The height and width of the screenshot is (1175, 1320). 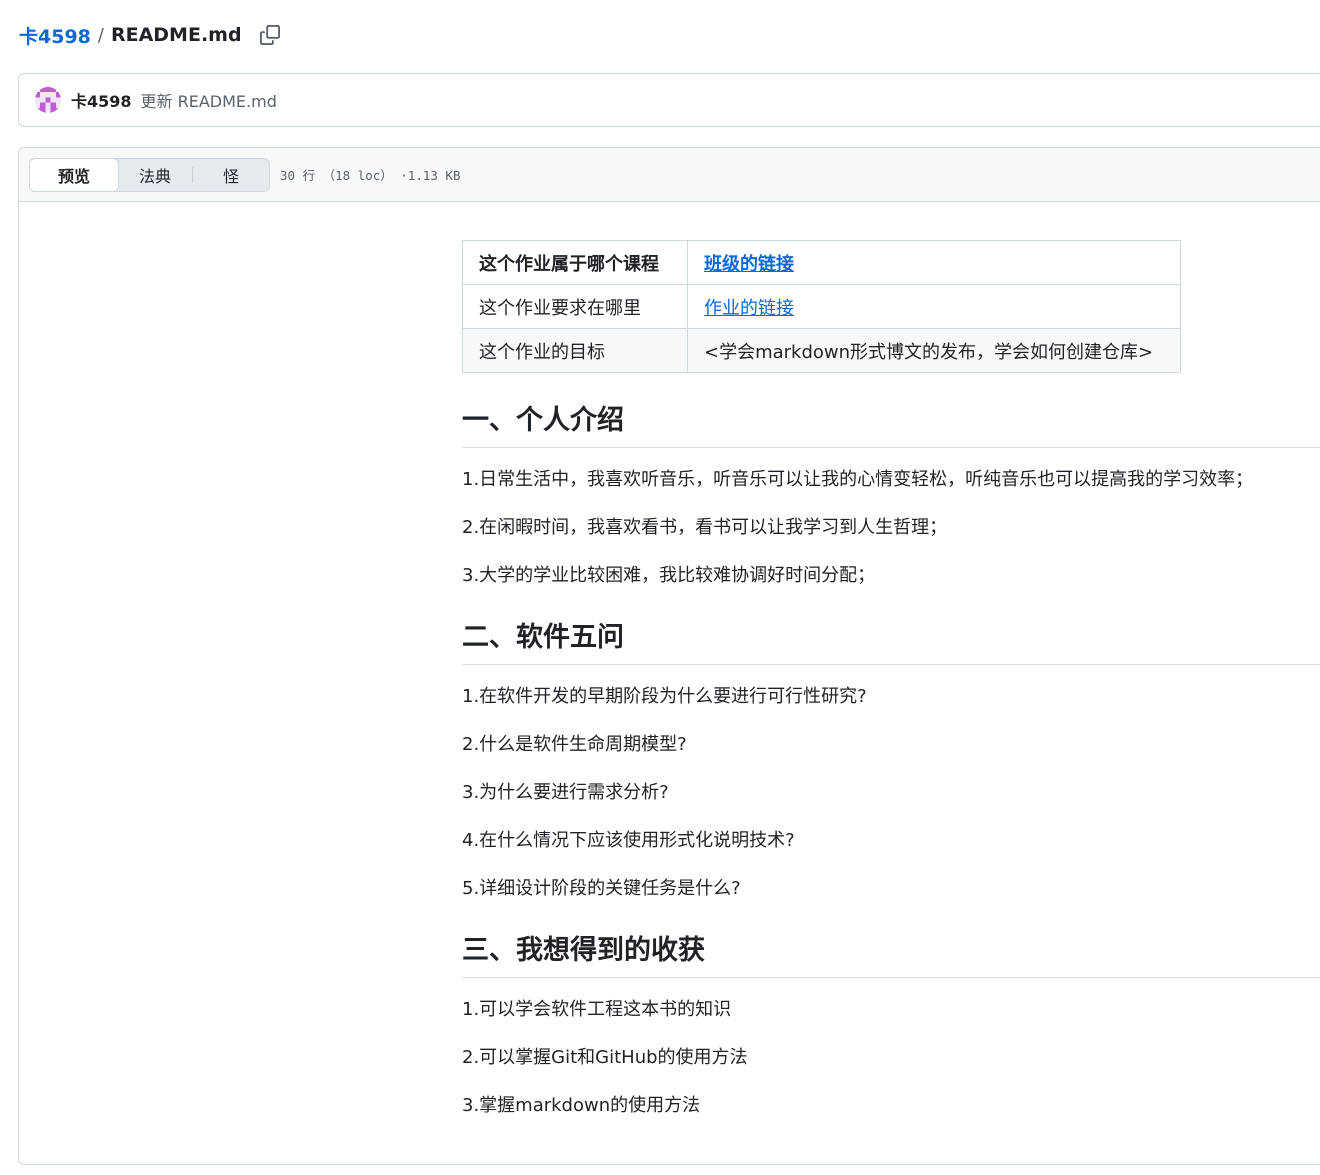 I want to click on paragraph: 4.在什么情况下应该使用形式化说明技术?, so click(x=628, y=840).